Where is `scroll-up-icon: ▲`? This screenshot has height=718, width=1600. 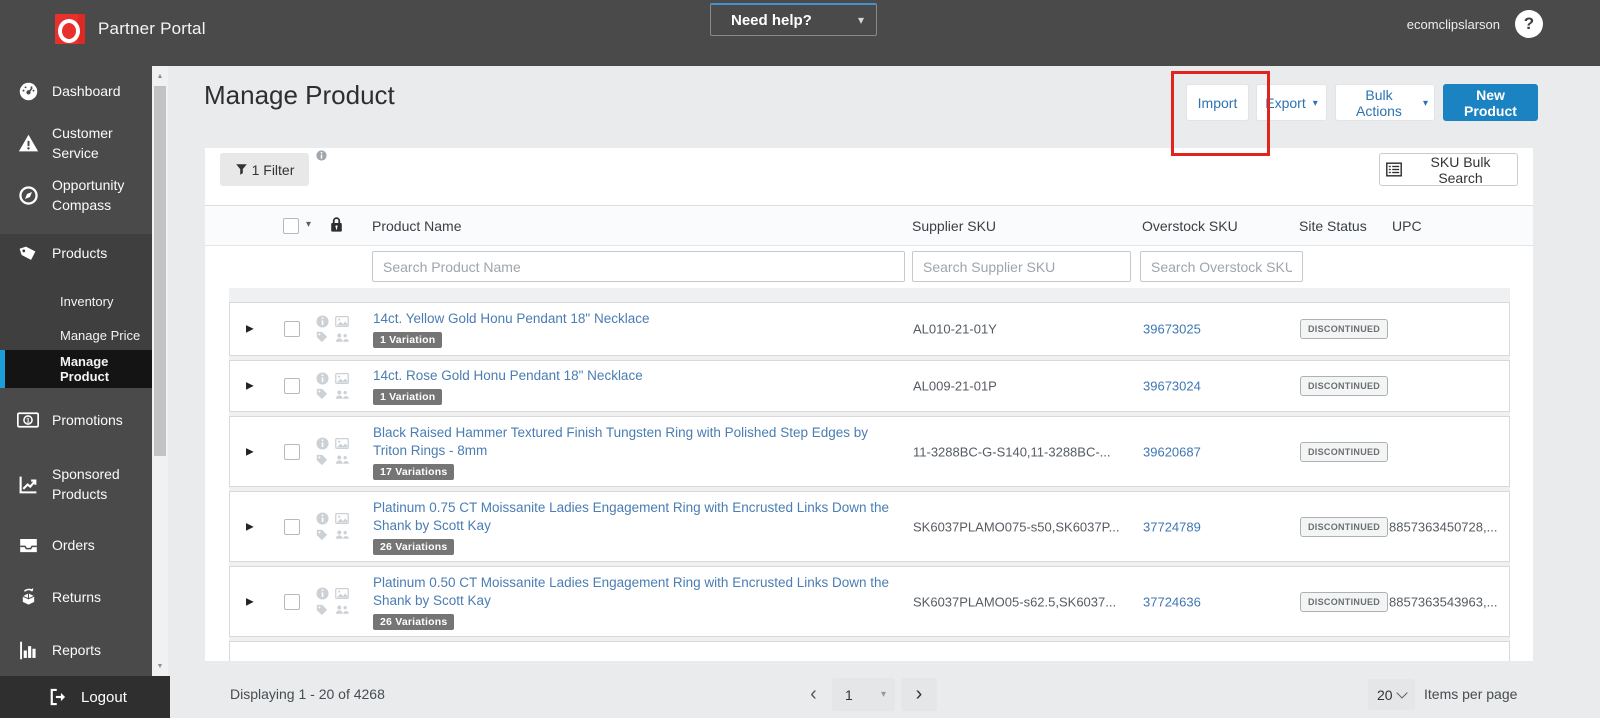
scroll-up-icon: ▲ is located at coordinates (160, 76).